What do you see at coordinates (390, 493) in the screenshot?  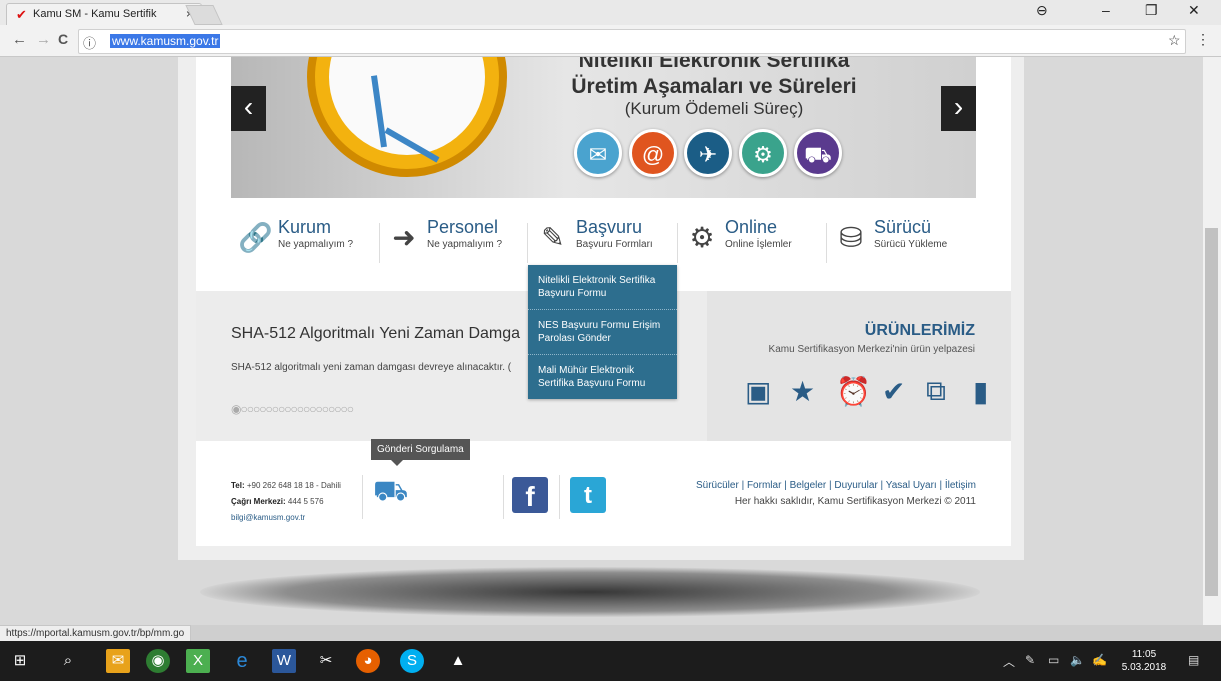 I see `shipment-truck-icon: ⛟` at bounding box center [390, 493].